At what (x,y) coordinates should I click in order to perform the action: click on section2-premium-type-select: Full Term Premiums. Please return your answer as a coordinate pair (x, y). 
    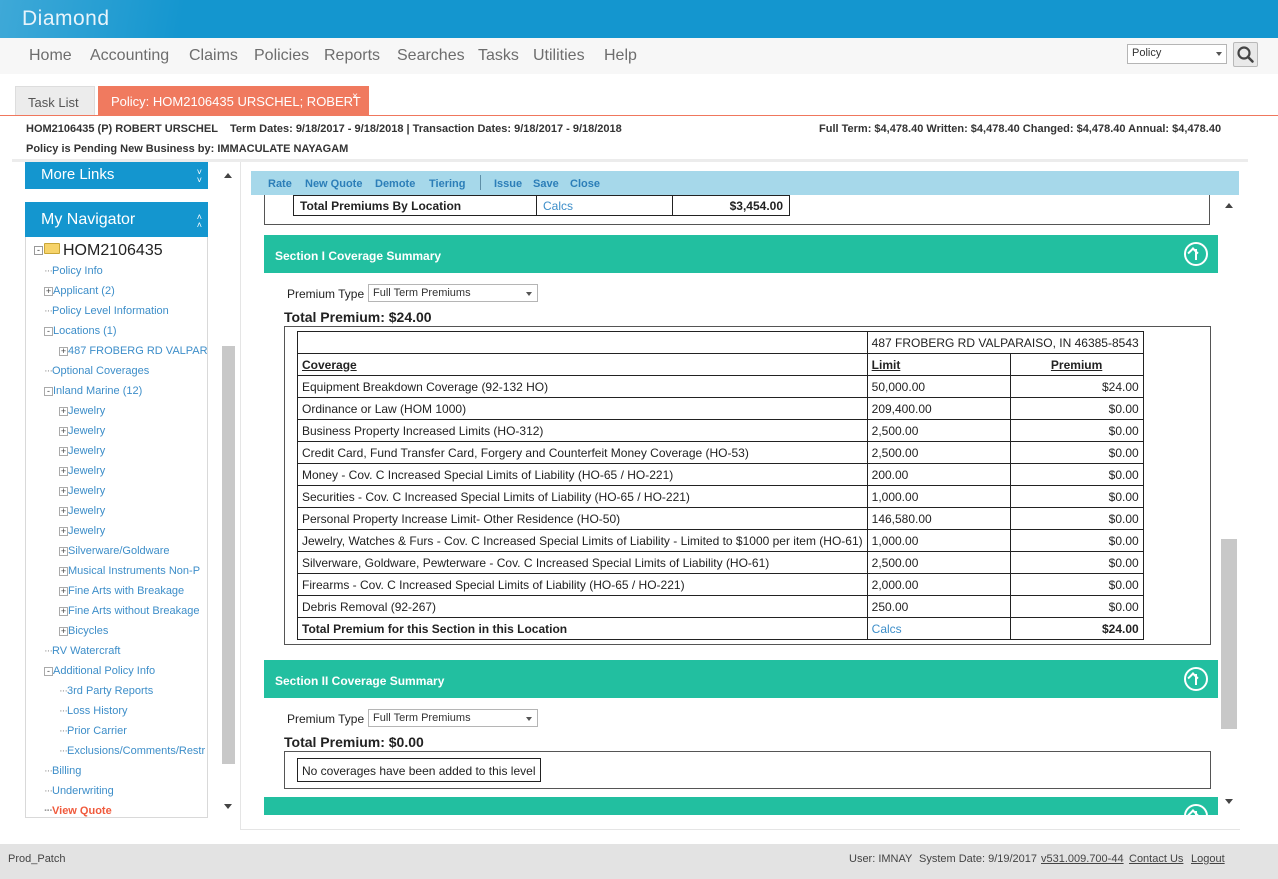
    Looking at the image, I should click on (453, 718).